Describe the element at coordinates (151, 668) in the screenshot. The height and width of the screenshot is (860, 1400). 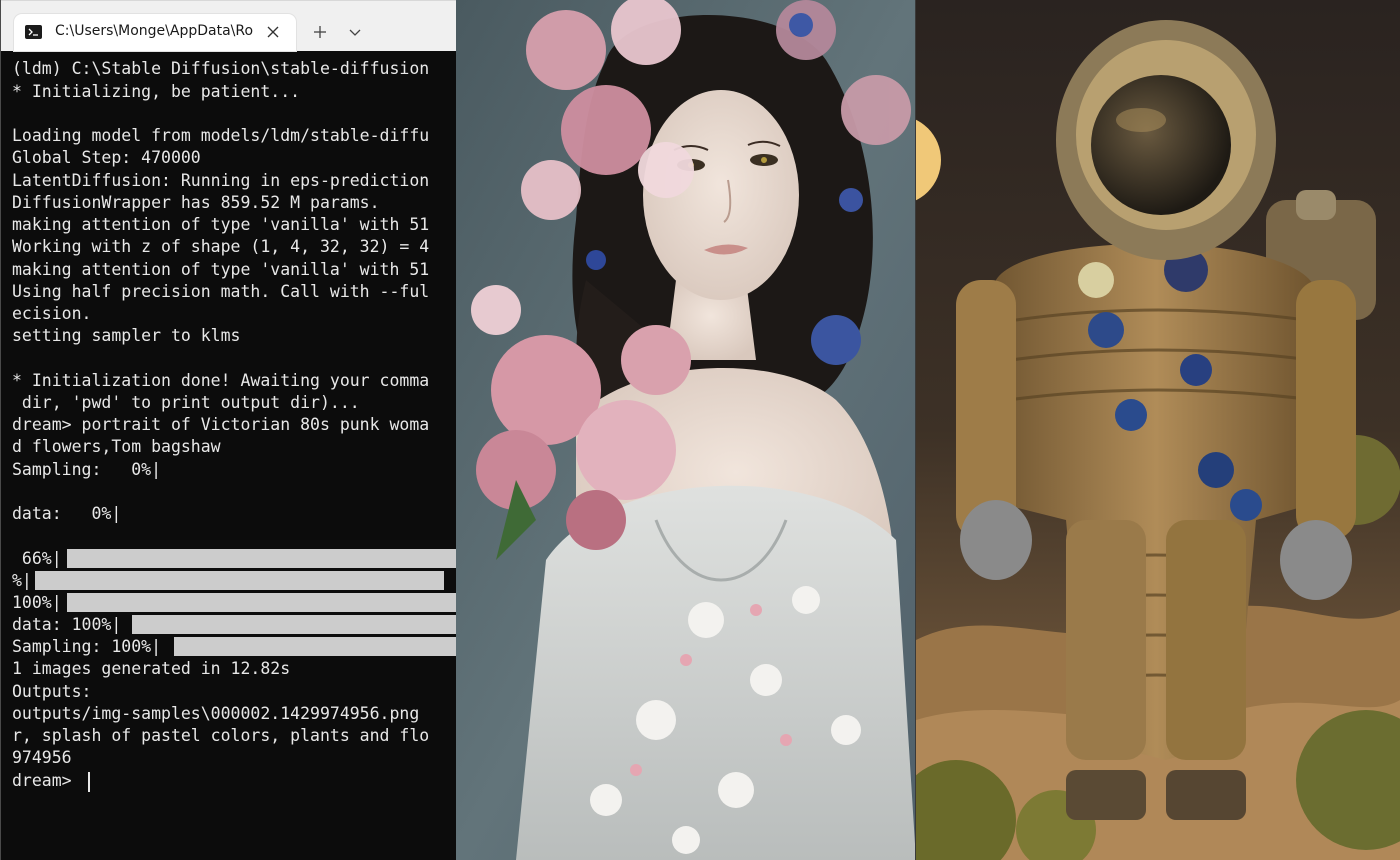
I see `console-line: 1 images generated in 12.82s` at that location.